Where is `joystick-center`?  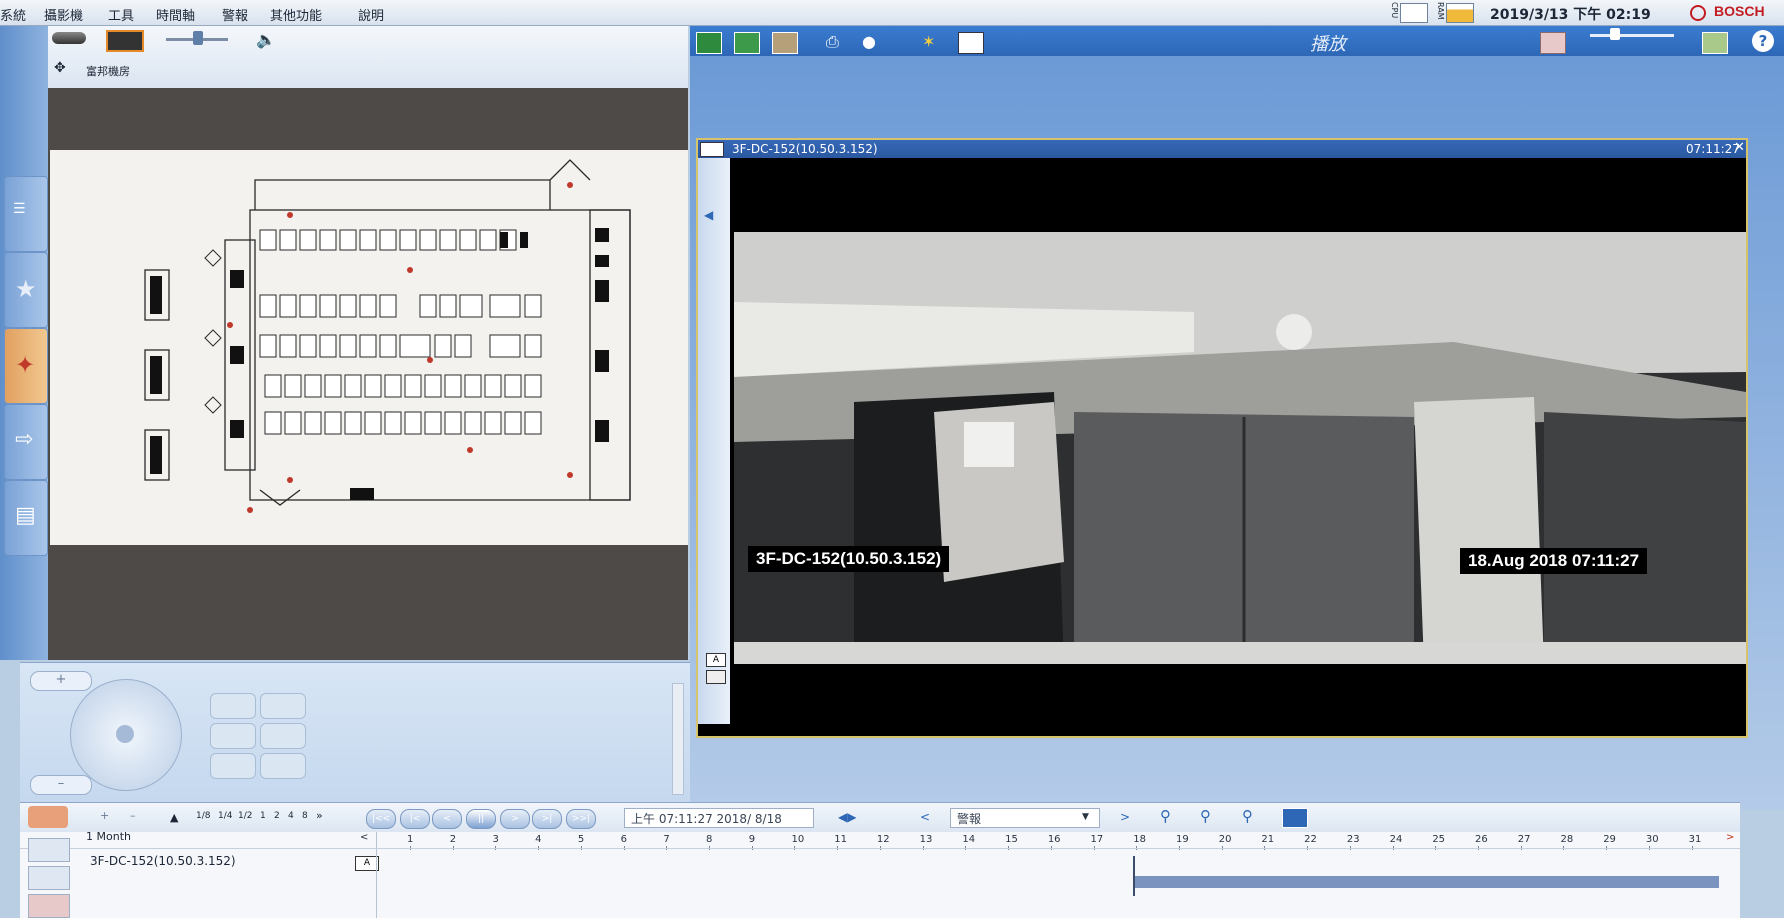 joystick-center is located at coordinates (125, 734).